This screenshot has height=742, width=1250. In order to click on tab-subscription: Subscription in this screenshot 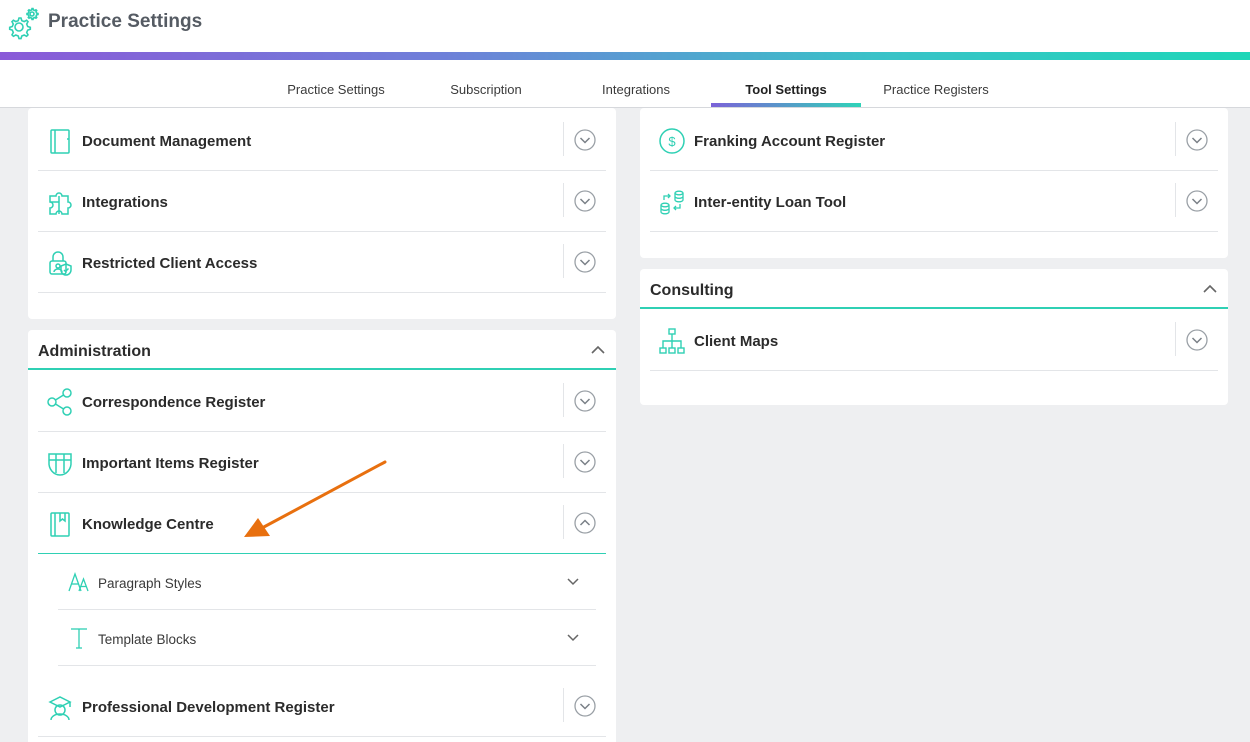, I will do `click(486, 95)`.